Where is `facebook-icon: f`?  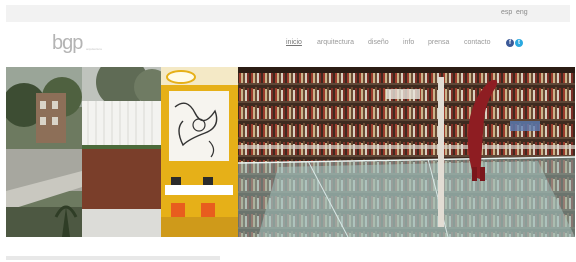 facebook-icon: f is located at coordinates (510, 43).